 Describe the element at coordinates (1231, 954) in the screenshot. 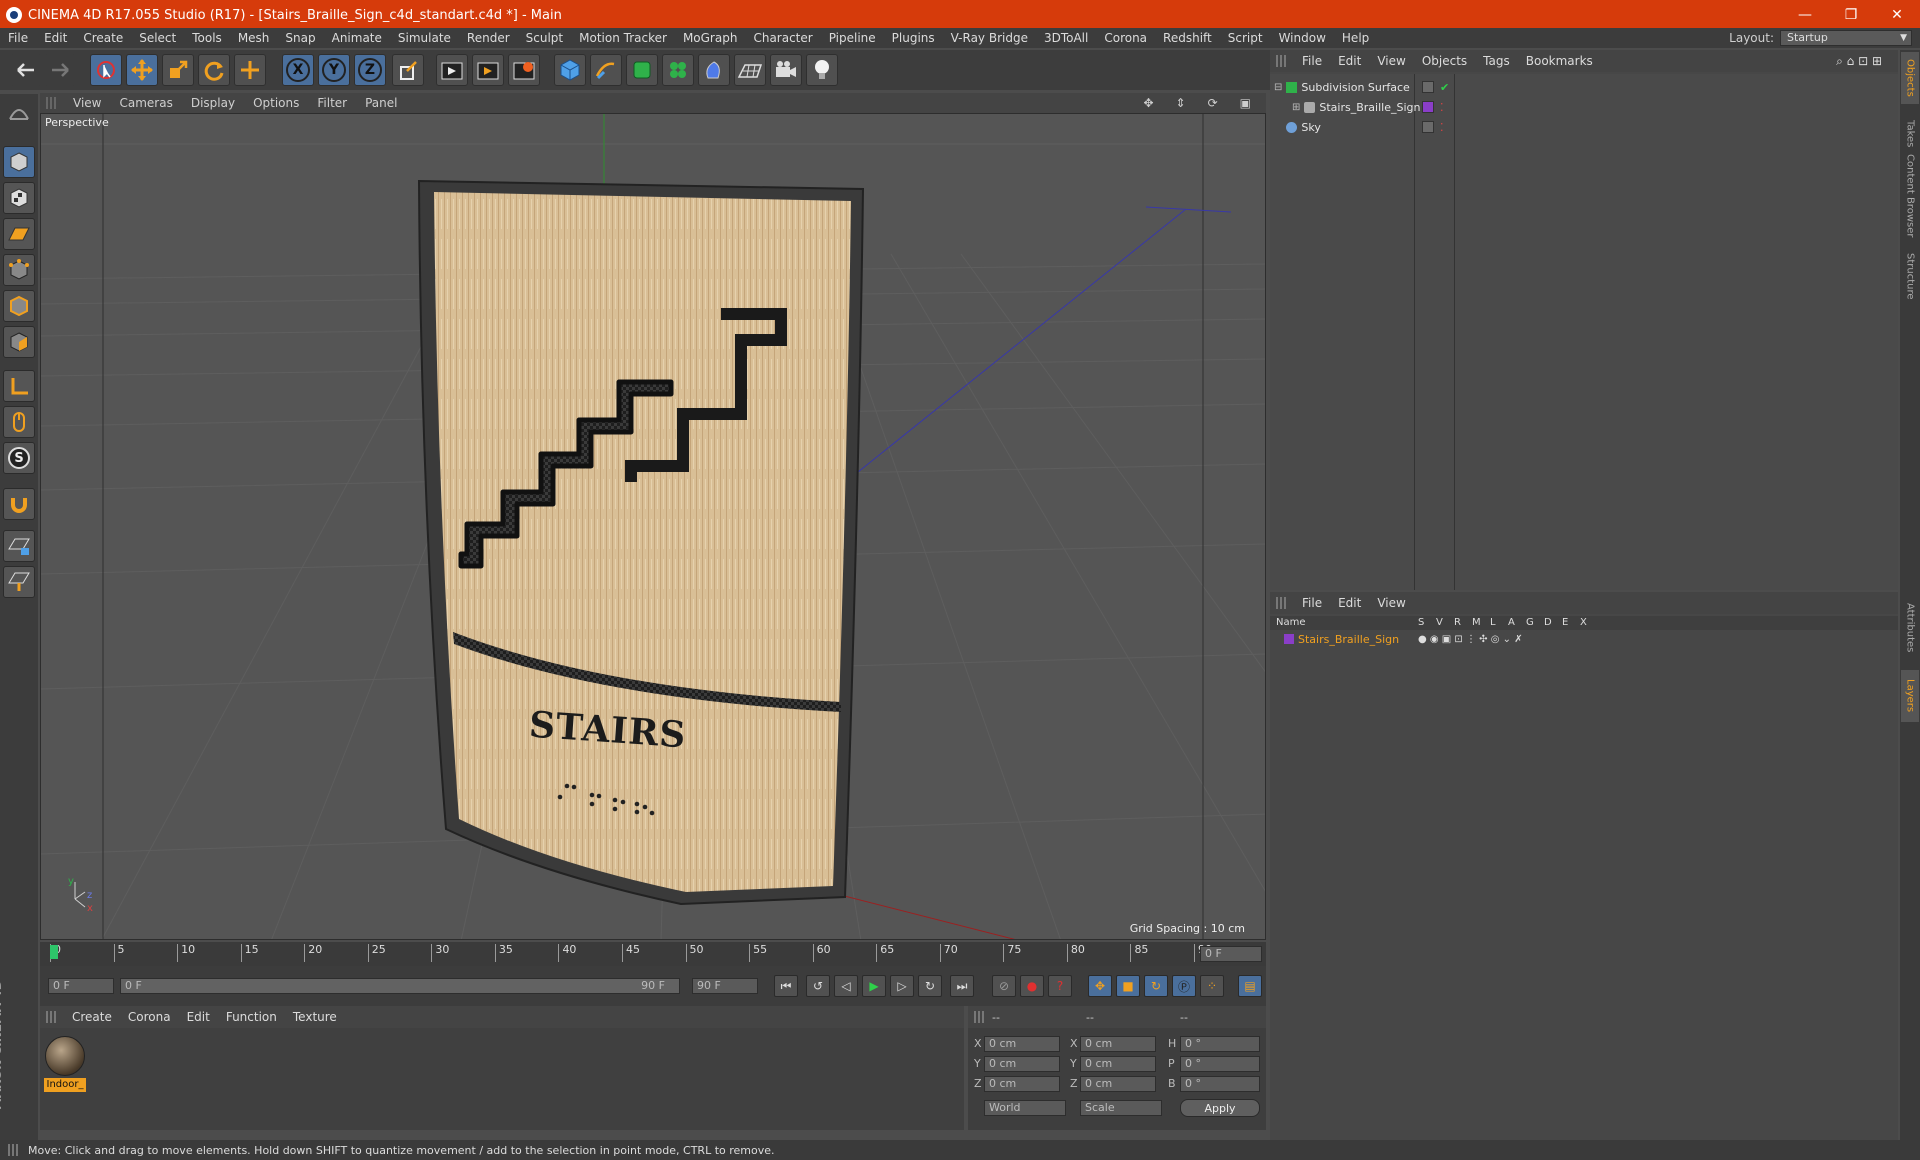

I see `current-frame-field: 0 F` at that location.